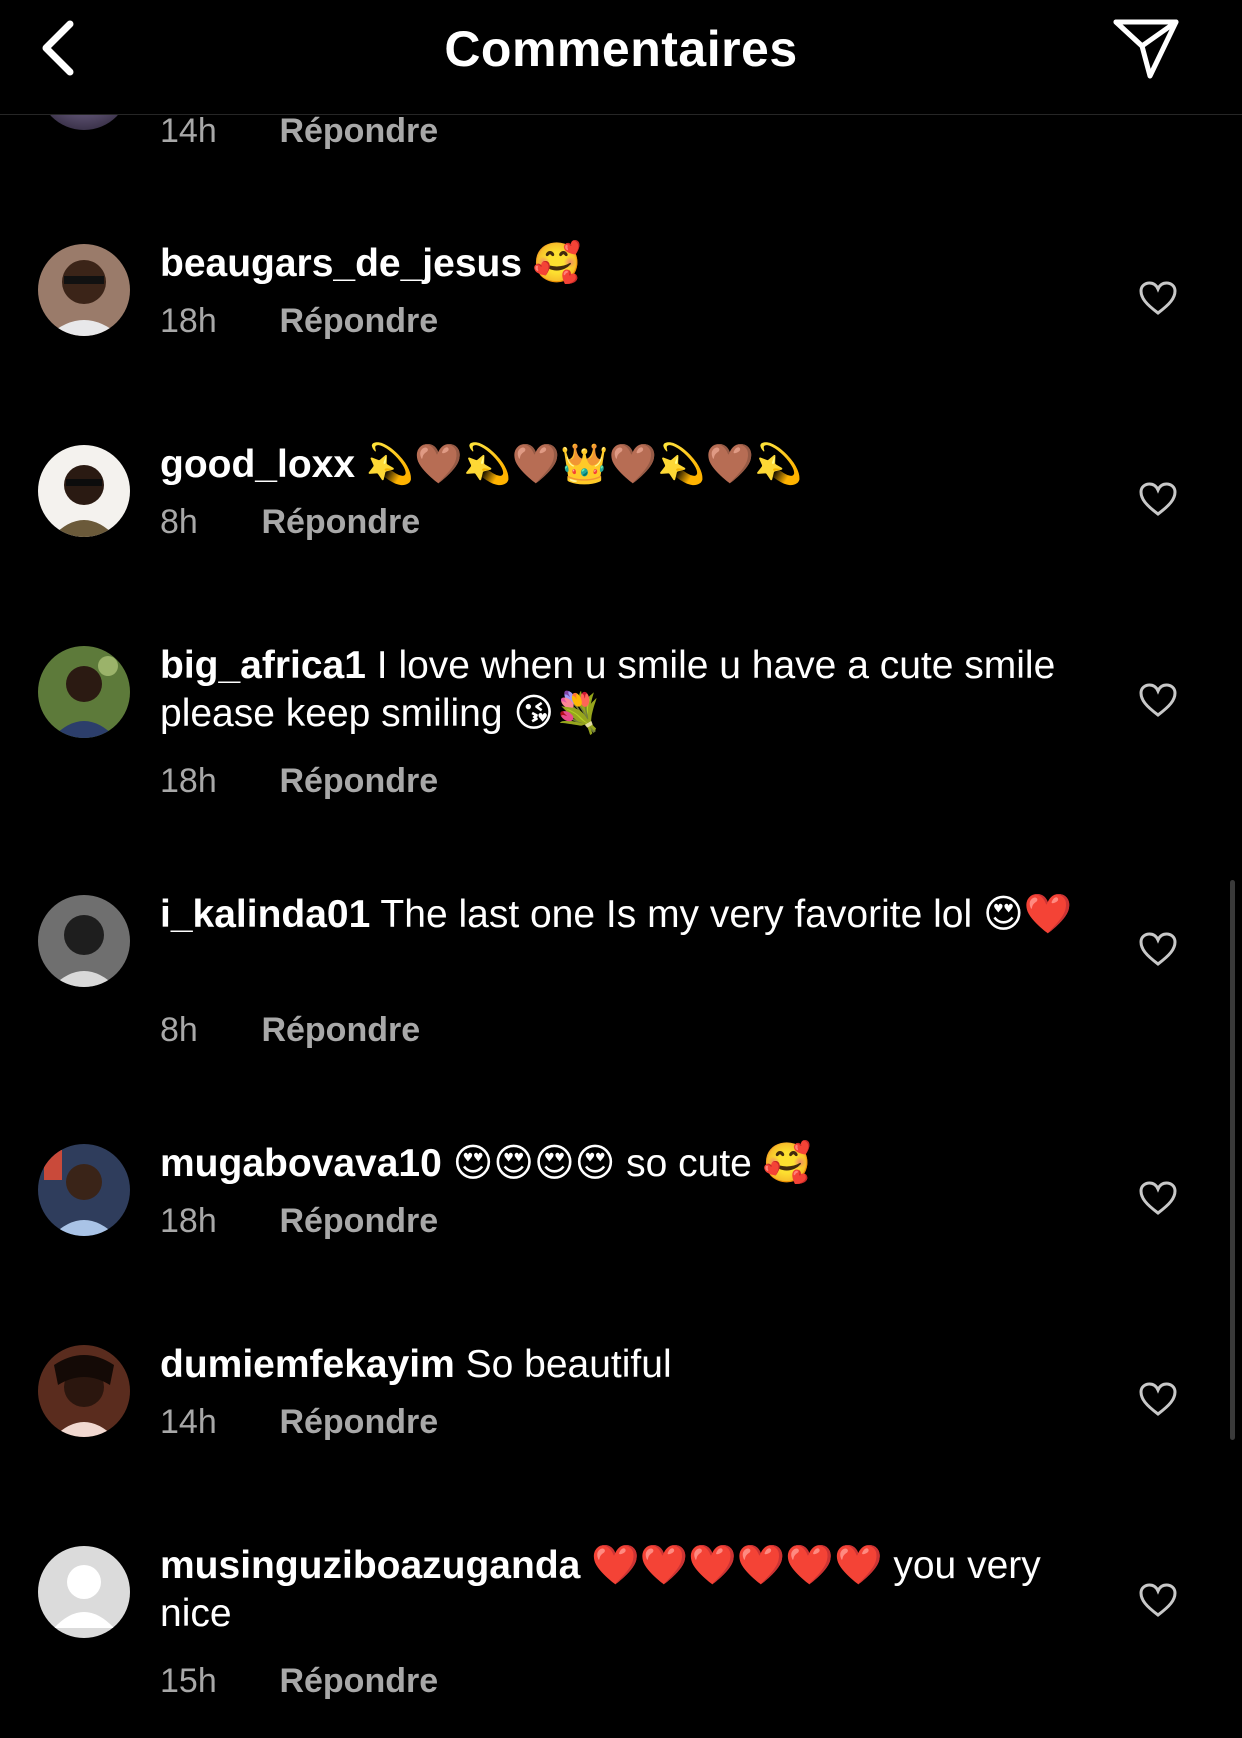 The width and height of the screenshot is (1242, 1738). Describe the element at coordinates (265, 914) in the screenshot. I see `comment-username: i_kalinda01` at that location.